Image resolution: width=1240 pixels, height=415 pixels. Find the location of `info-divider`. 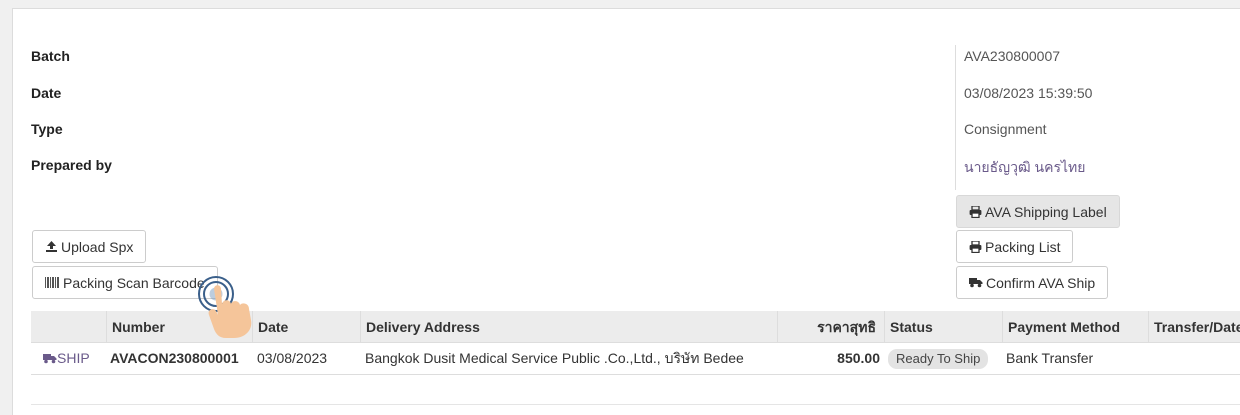

info-divider is located at coordinates (955, 117).